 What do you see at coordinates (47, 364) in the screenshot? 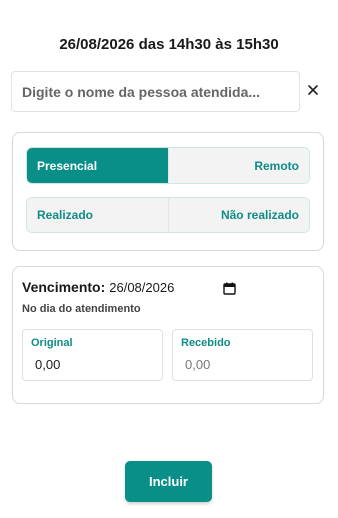
I see `original-amount-value: 0,00` at bounding box center [47, 364].